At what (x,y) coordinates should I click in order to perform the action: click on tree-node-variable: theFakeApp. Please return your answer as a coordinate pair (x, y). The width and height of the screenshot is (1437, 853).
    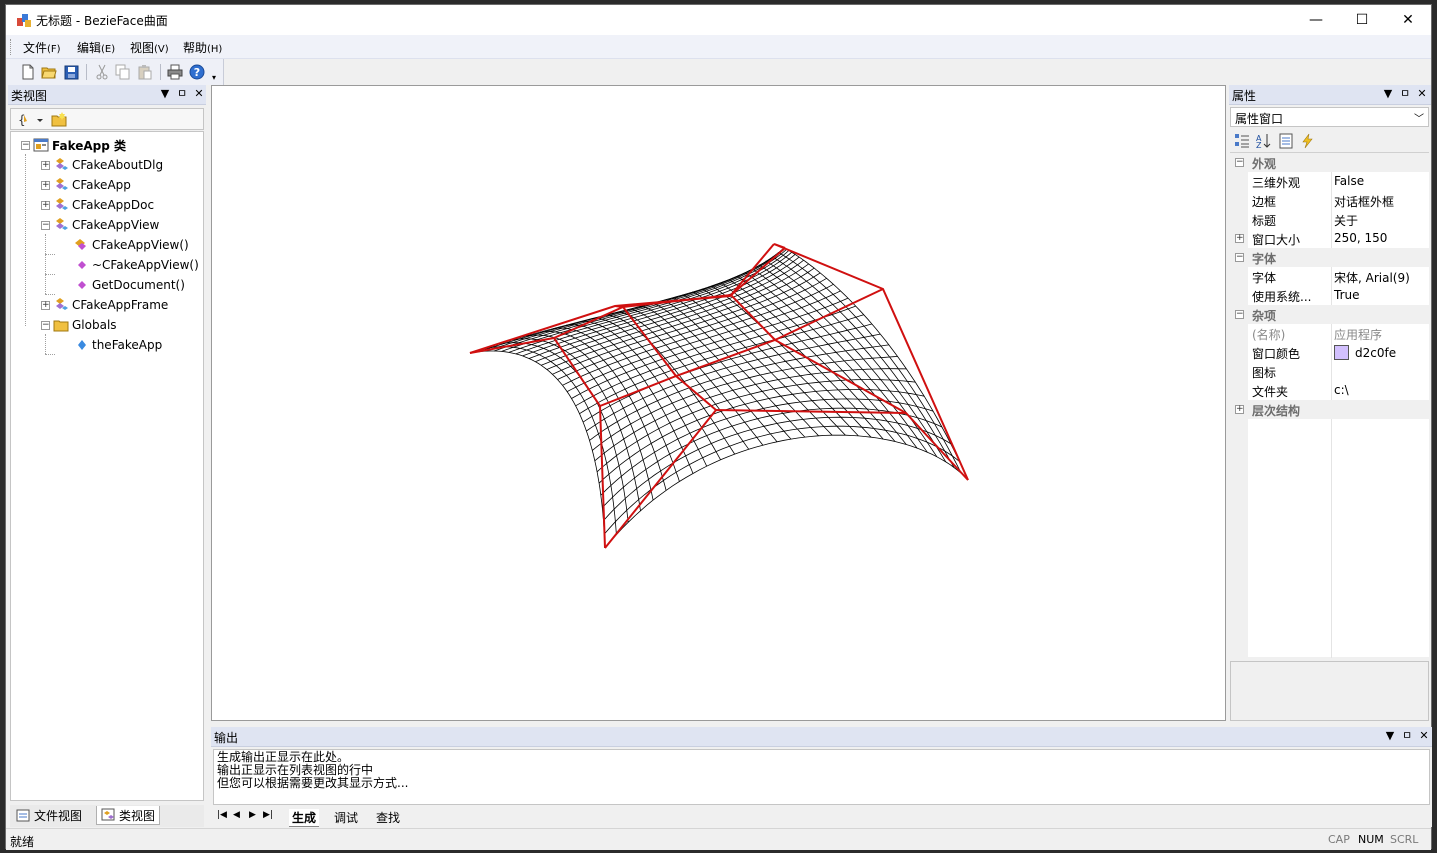
    Looking at the image, I should click on (117, 345).